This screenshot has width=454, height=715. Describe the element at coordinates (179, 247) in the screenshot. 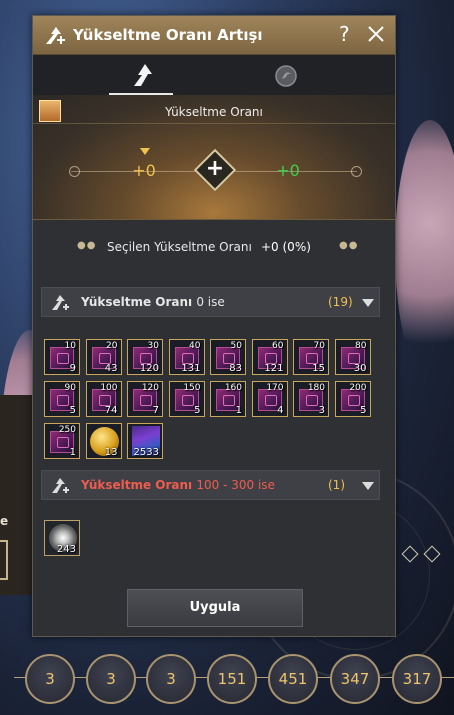

I see `selected-rate-label: Seçilen Yükseltme Oranı` at that location.